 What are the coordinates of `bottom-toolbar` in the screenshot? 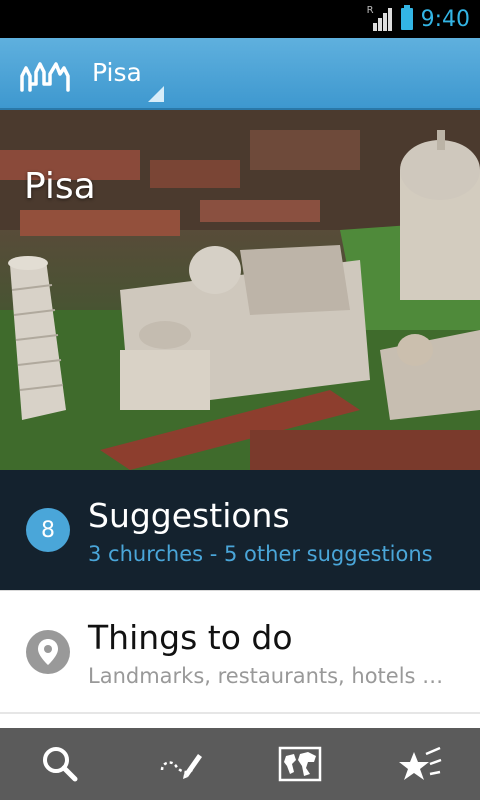 It's located at (240, 764).